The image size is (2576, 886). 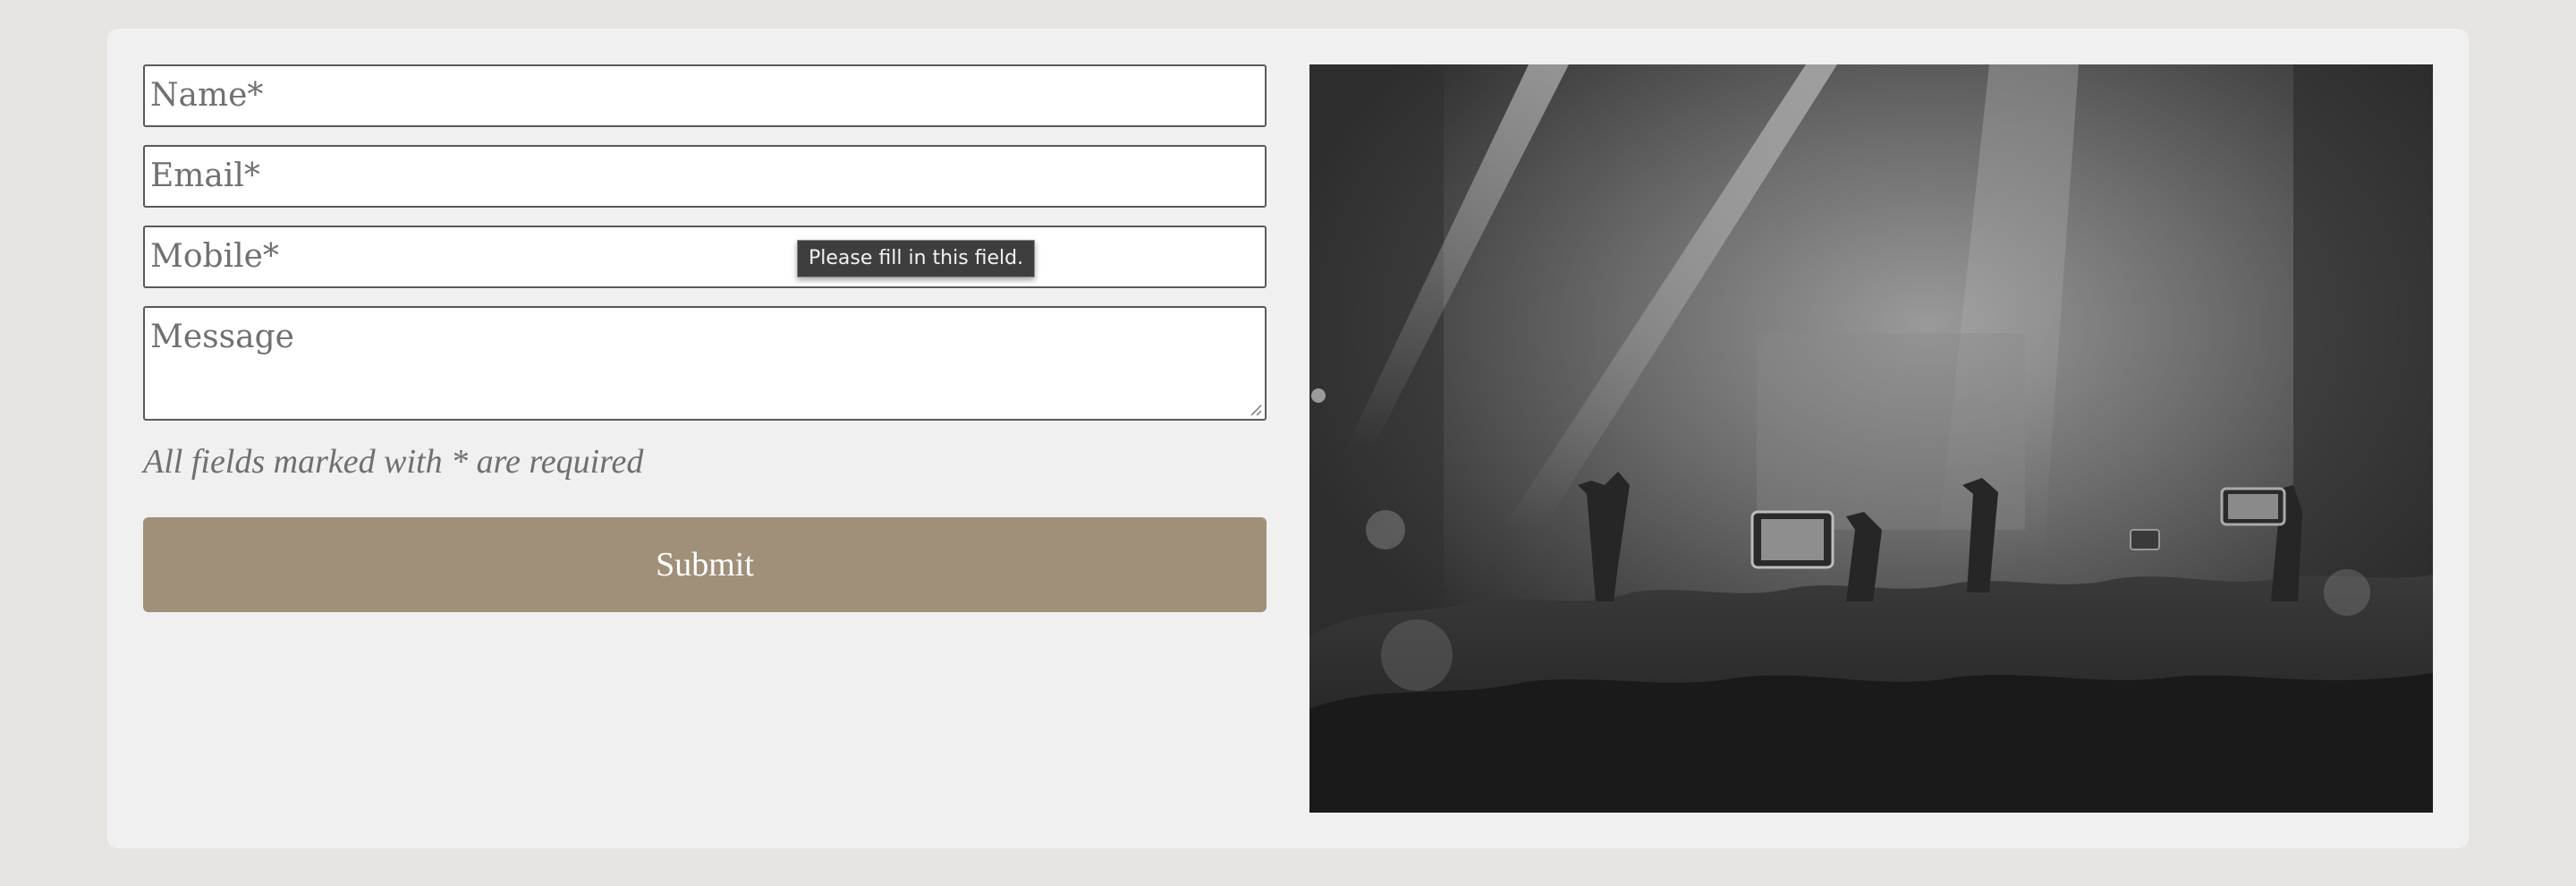 What do you see at coordinates (222, 337) in the screenshot?
I see `message-placeholder: Message` at bounding box center [222, 337].